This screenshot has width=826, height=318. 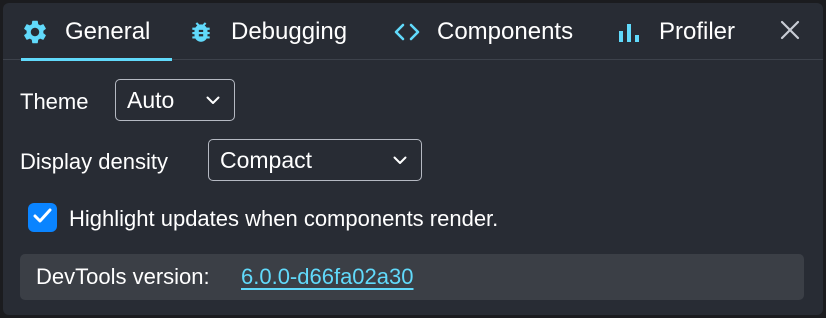 What do you see at coordinates (35, 32) in the screenshot?
I see `gear-icon` at bounding box center [35, 32].